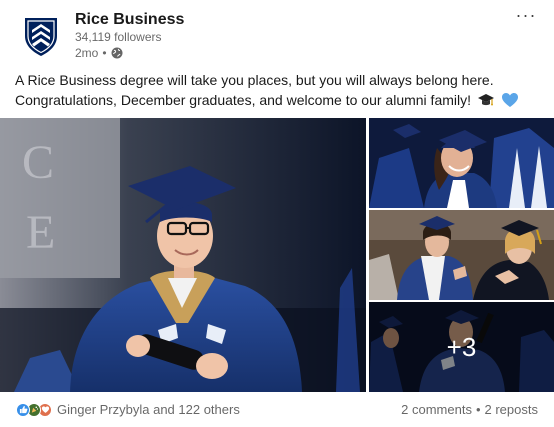  What do you see at coordinates (23, 409) in the screenshot?
I see `like-icon` at bounding box center [23, 409].